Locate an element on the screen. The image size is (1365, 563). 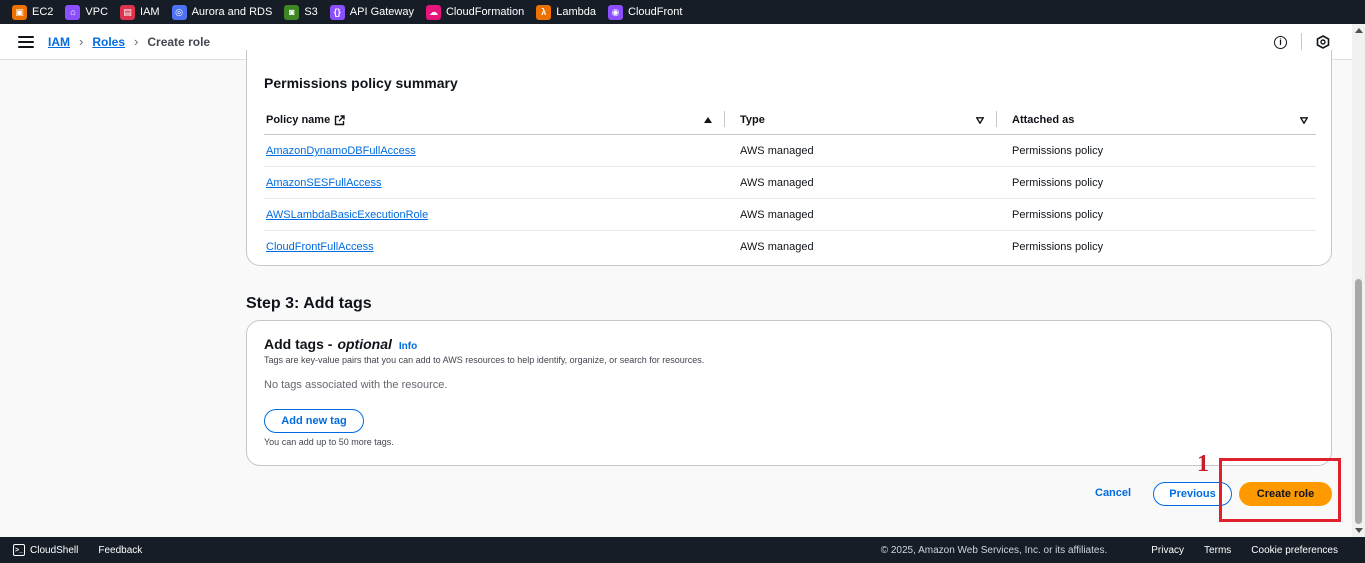
favorite-label: Lambda is located at coordinates (576, 12).